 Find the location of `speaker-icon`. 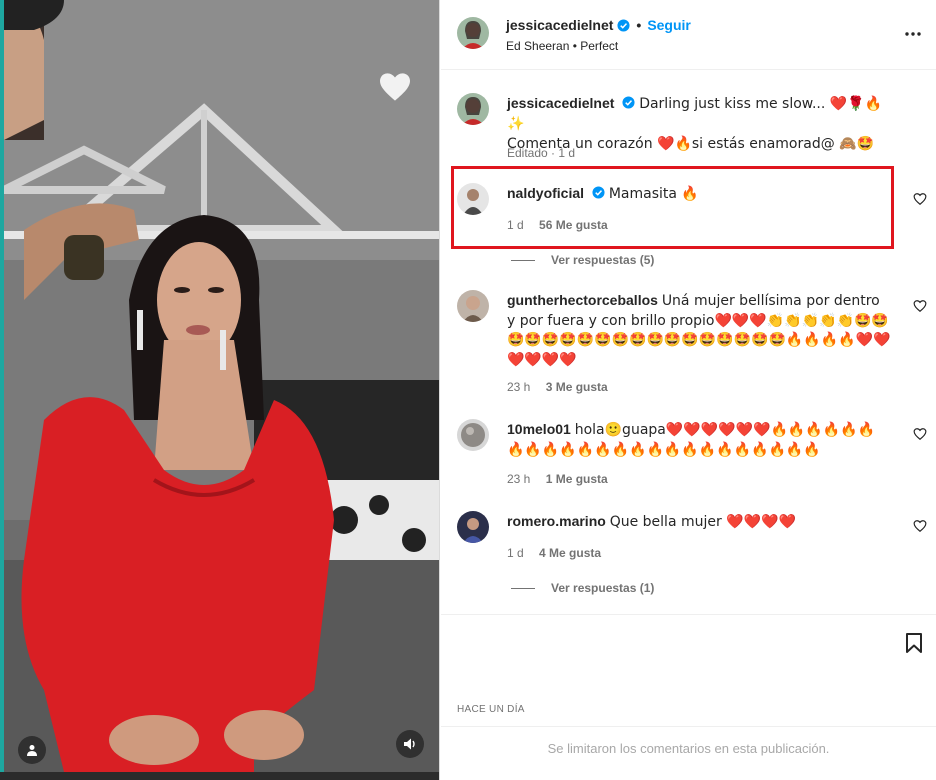

speaker-icon is located at coordinates (409, 744).